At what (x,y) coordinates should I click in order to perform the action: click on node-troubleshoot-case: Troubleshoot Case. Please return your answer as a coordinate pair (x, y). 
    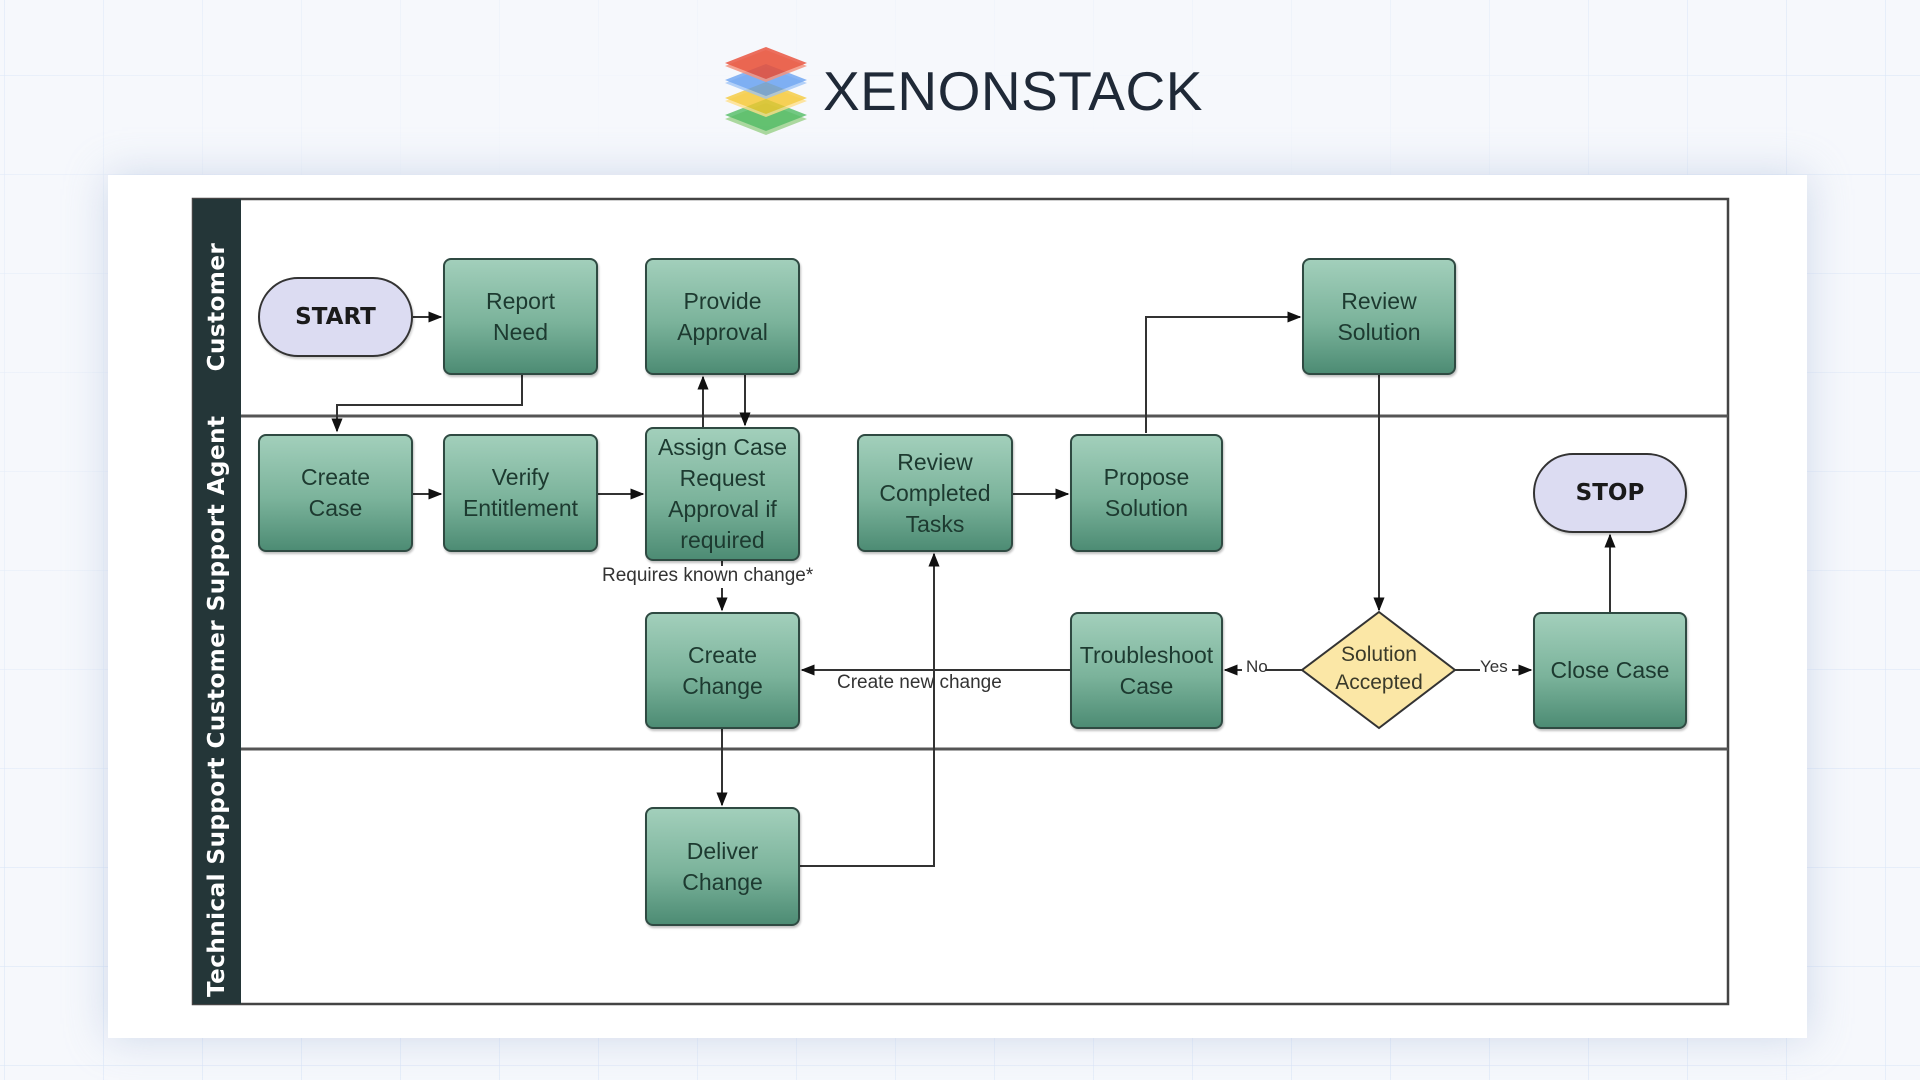
    Looking at the image, I should click on (1146, 670).